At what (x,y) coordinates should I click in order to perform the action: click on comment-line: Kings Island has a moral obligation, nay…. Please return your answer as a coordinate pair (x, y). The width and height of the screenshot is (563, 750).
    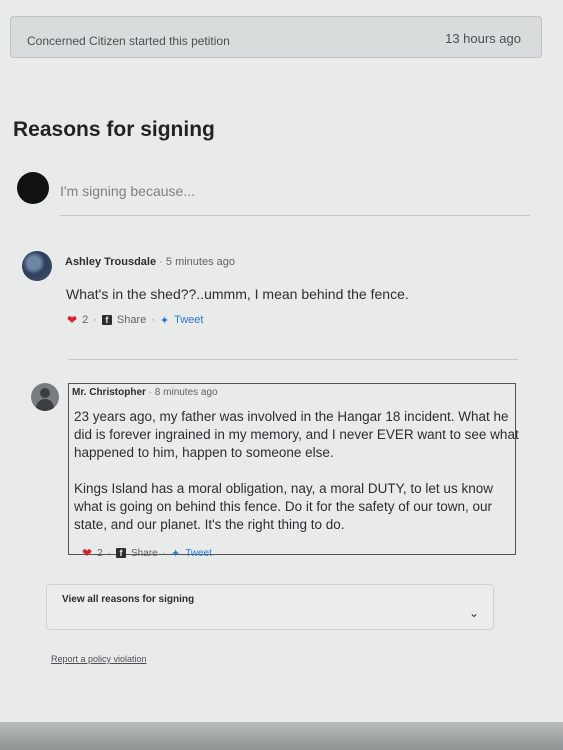
    Looking at the image, I should click on (283, 488).